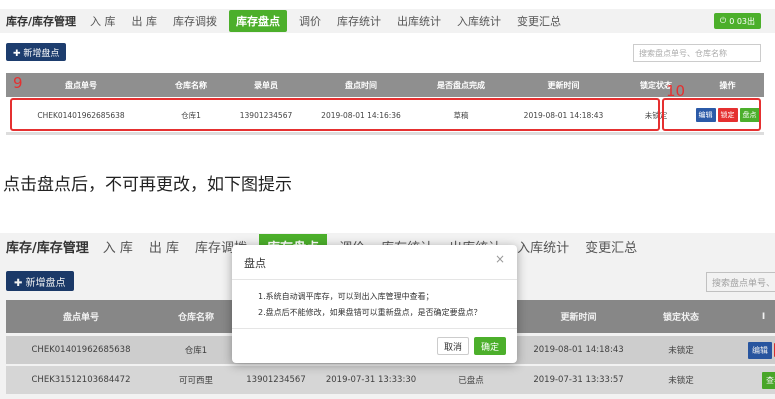 The height and width of the screenshot is (399, 775). Describe the element at coordinates (310, 21) in the screenshot. I see `tab-price-adjust: 调价` at that location.